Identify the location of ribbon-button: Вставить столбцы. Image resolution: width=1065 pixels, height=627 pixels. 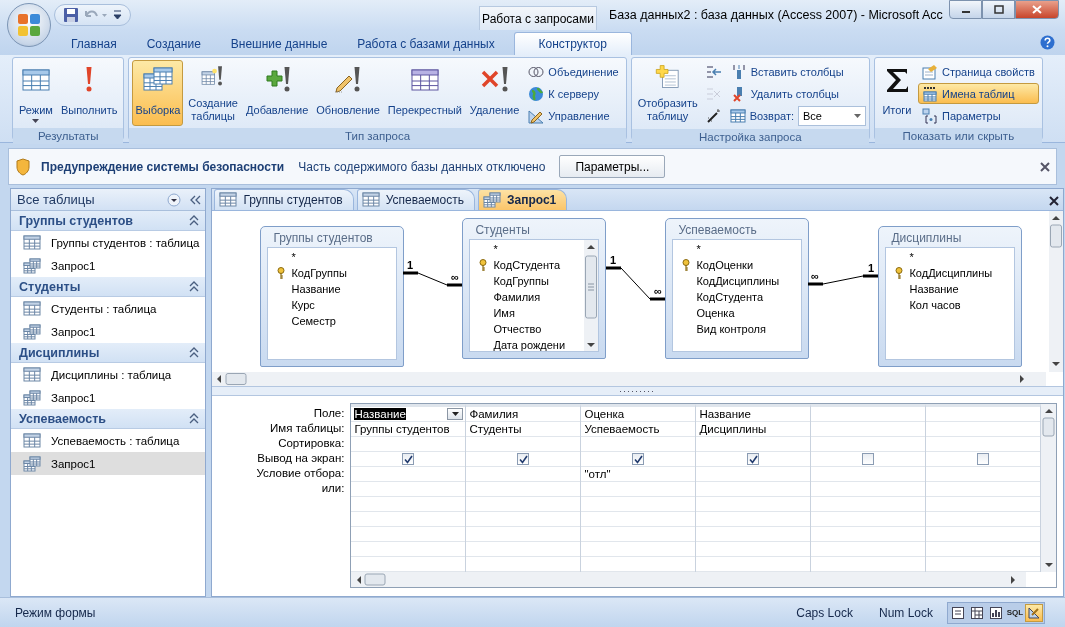
(796, 71).